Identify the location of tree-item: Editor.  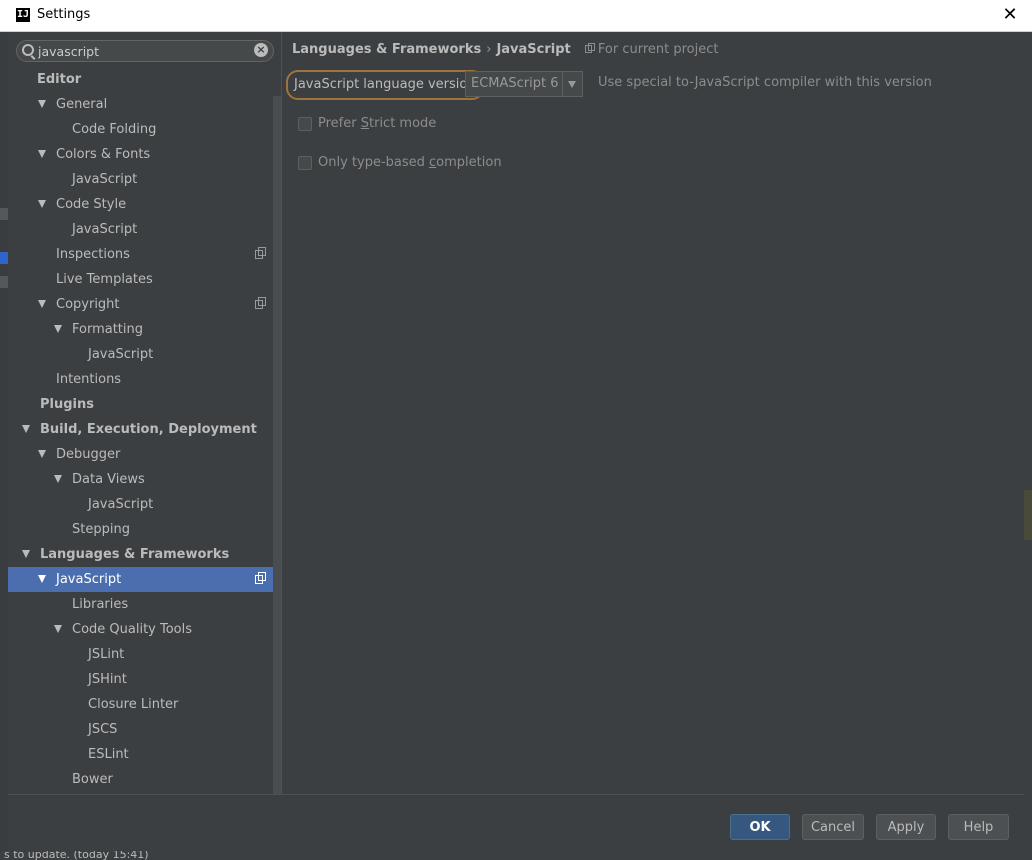
(144, 79).